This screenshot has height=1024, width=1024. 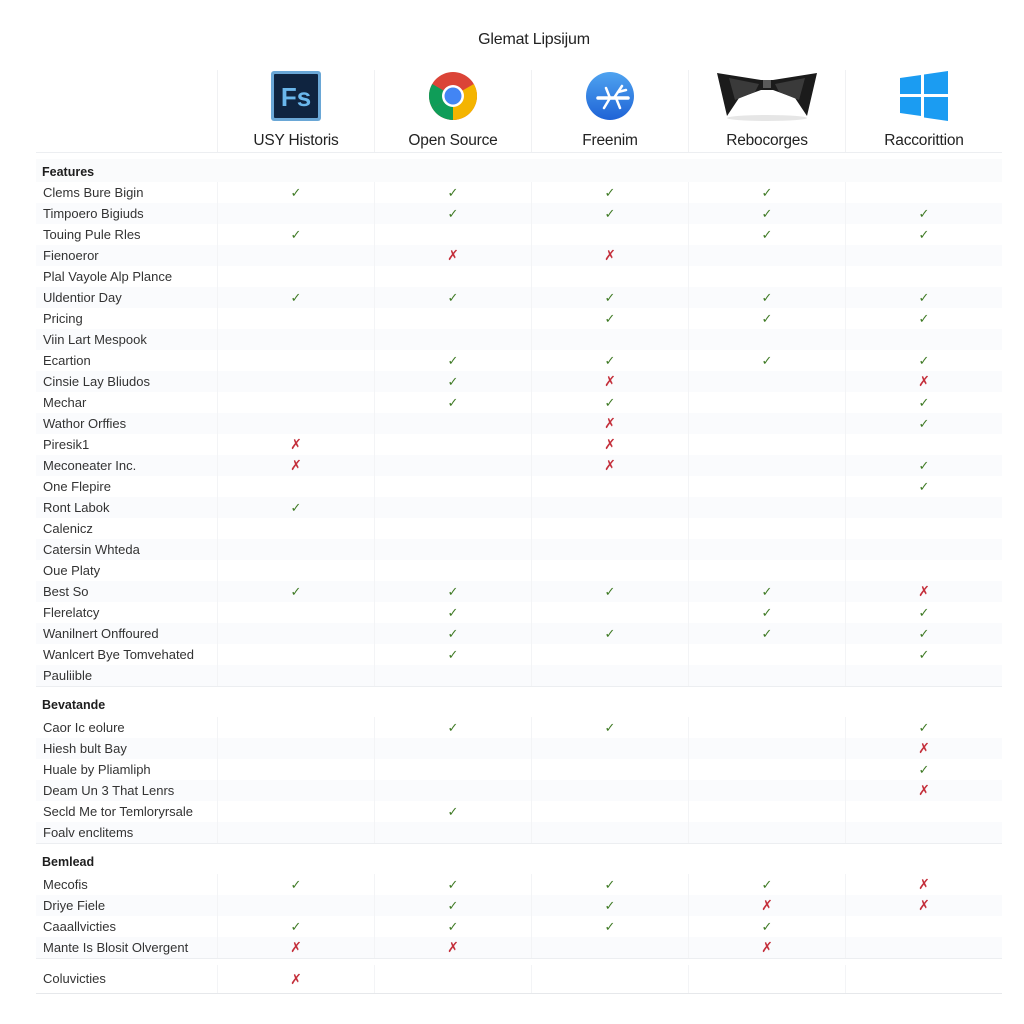 I want to click on feature-label: Hiesh bult Bay, so click(x=85, y=748).